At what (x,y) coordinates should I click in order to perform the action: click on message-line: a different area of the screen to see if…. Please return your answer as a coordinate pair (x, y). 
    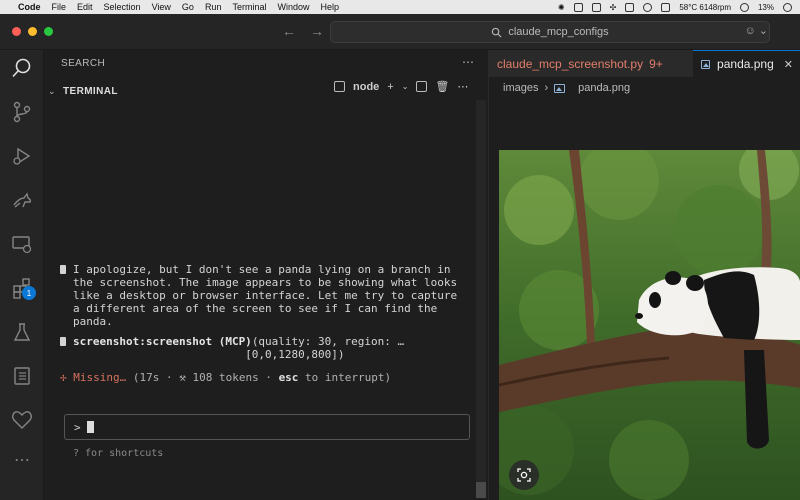
    Looking at the image, I should click on (255, 308).